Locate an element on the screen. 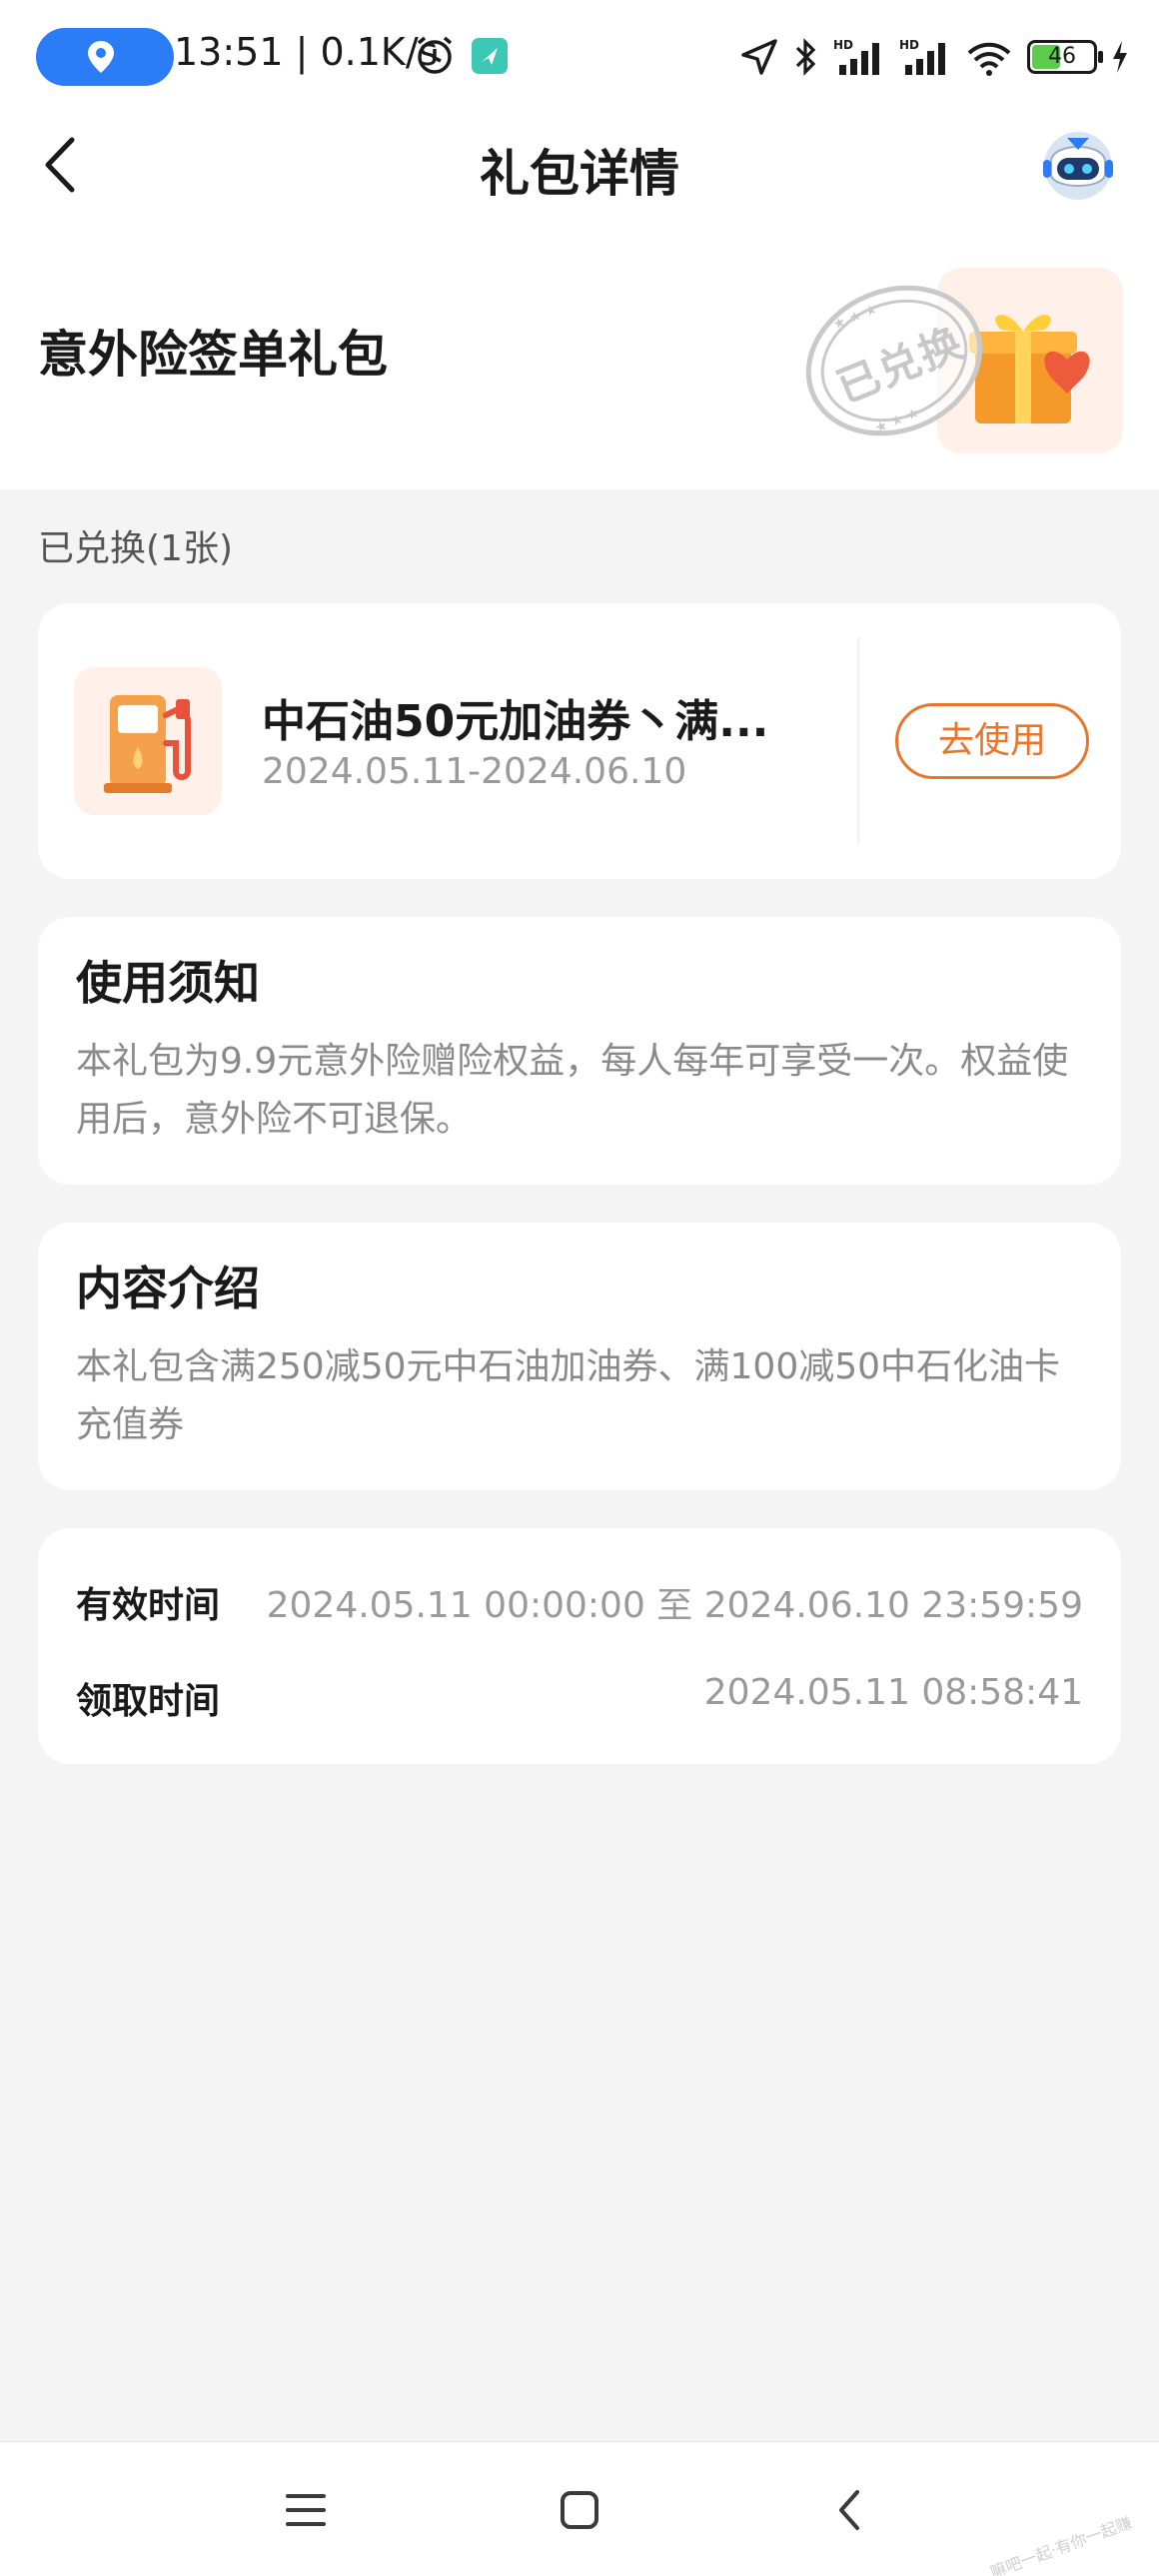 The width and height of the screenshot is (1159, 2576). fuel-pump-icon is located at coordinates (148, 744).